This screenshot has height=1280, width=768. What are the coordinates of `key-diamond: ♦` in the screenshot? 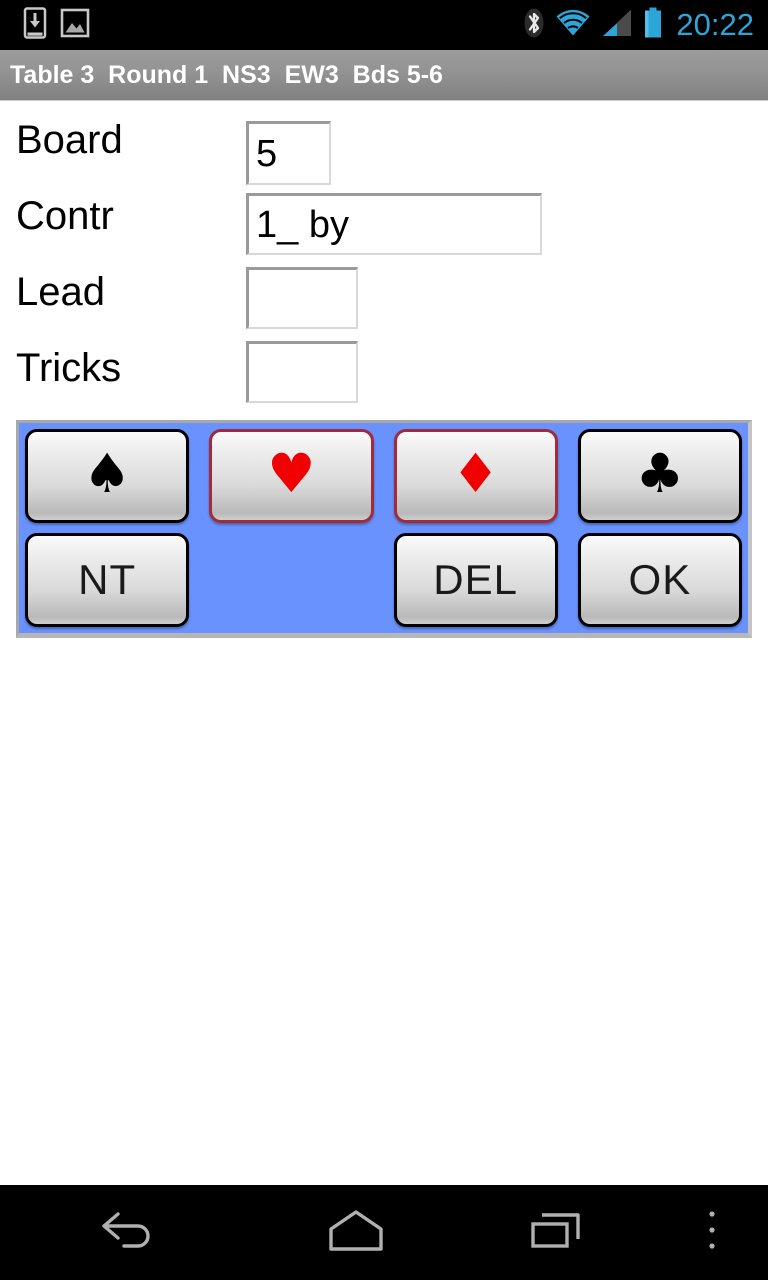 It's located at (475, 476).